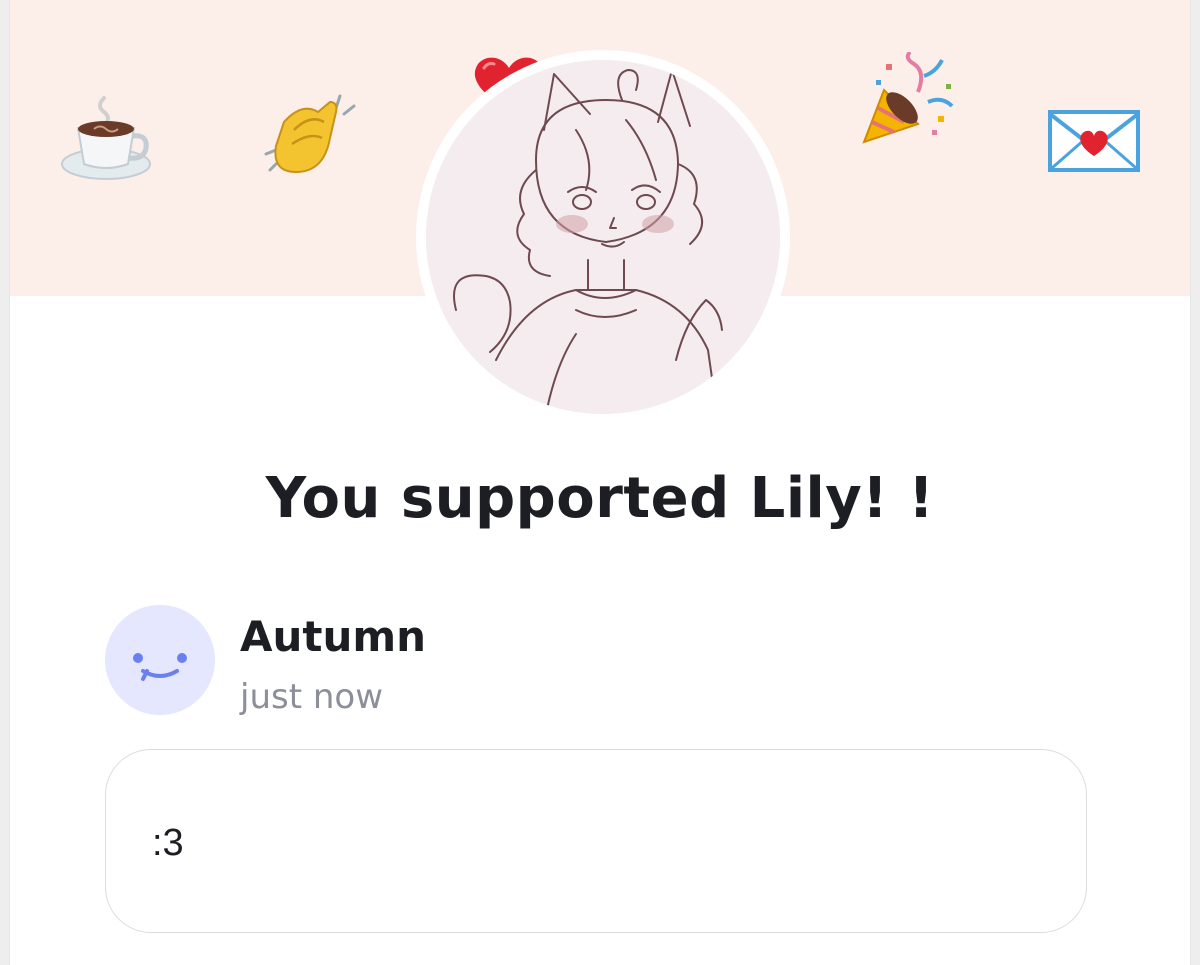 Image resolution: width=1200 pixels, height=965 pixels. What do you see at coordinates (106, 138) in the screenshot?
I see `coffee-icon` at bounding box center [106, 138].